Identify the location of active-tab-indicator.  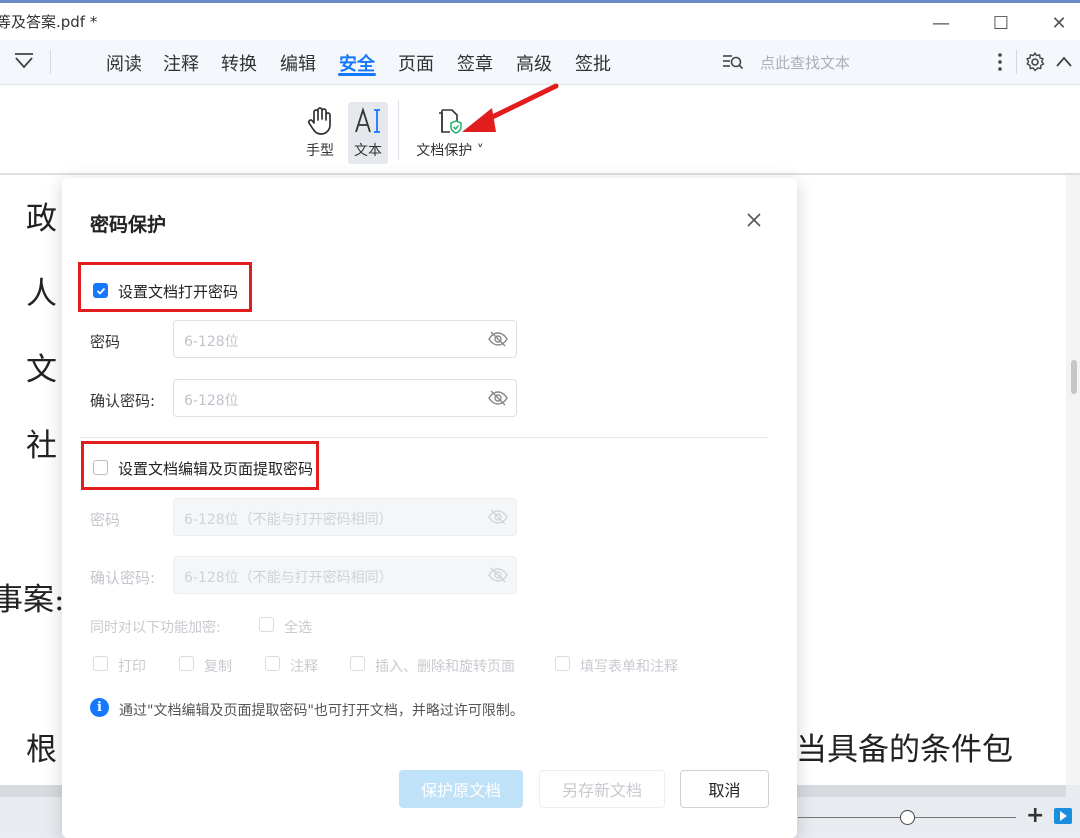
(357, 74).